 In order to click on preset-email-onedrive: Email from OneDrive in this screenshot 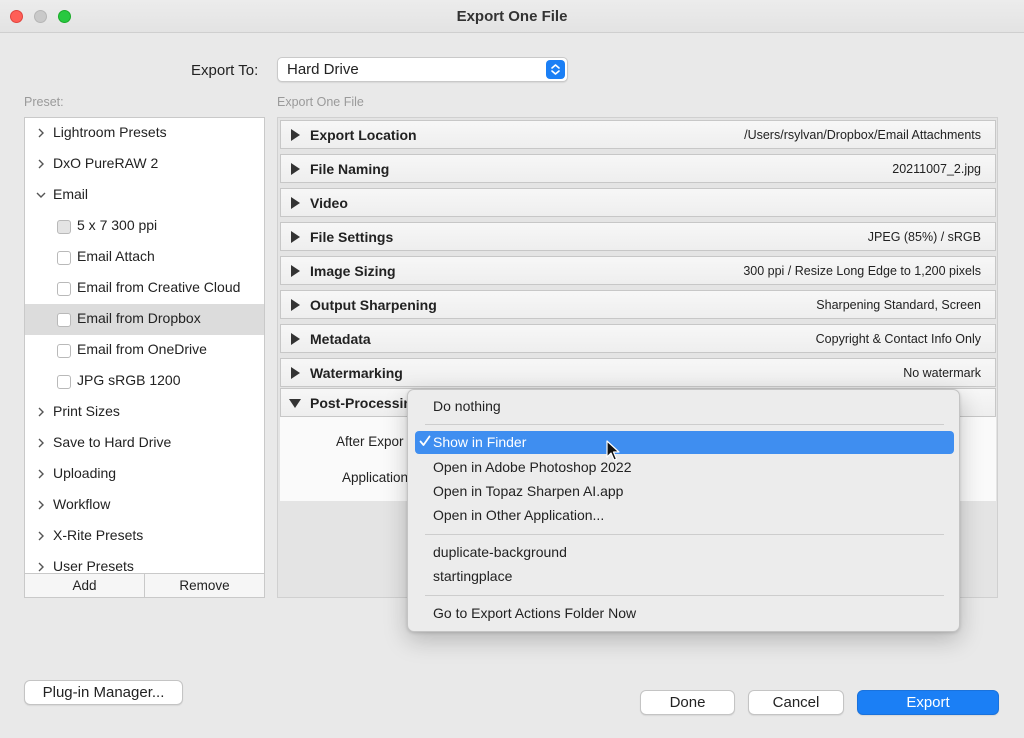, I will do `click(144, 350)`.